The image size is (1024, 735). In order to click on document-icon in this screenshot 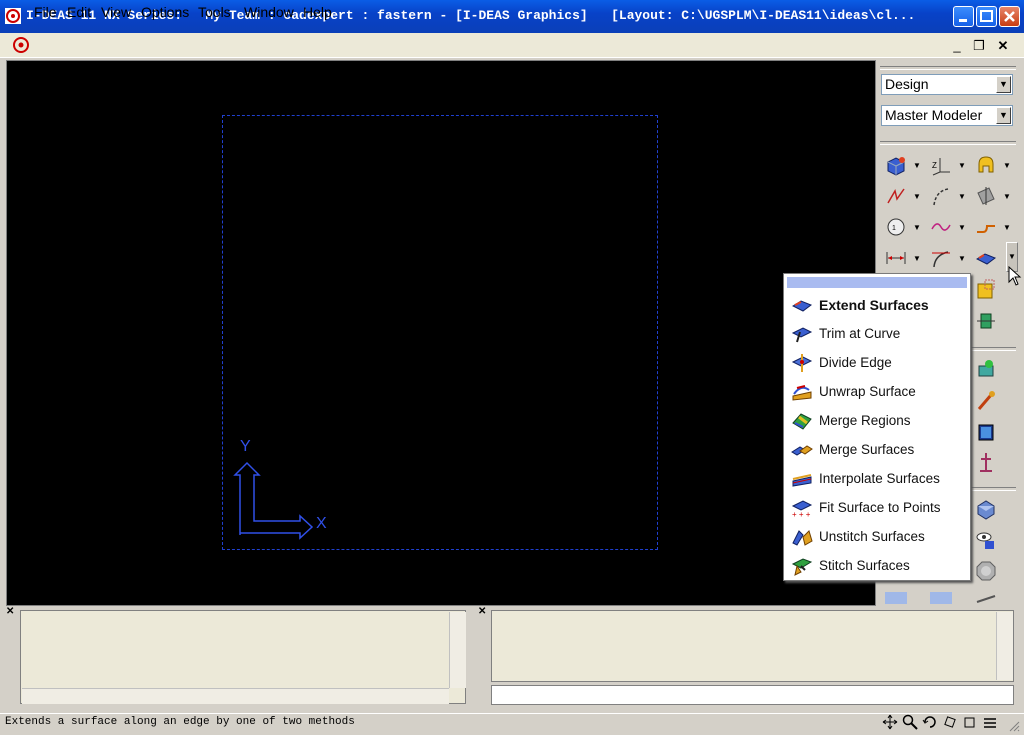, I will do `click(21, 45)`.